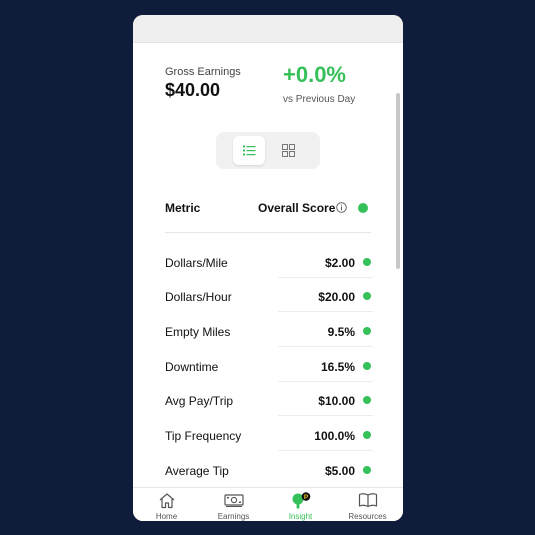 This screenshot has width=535, height=535. What do you see at coordinates (301, 500) in the screenshot?
I see `lightbulb-icon: P` at bounding box center [301, 500].